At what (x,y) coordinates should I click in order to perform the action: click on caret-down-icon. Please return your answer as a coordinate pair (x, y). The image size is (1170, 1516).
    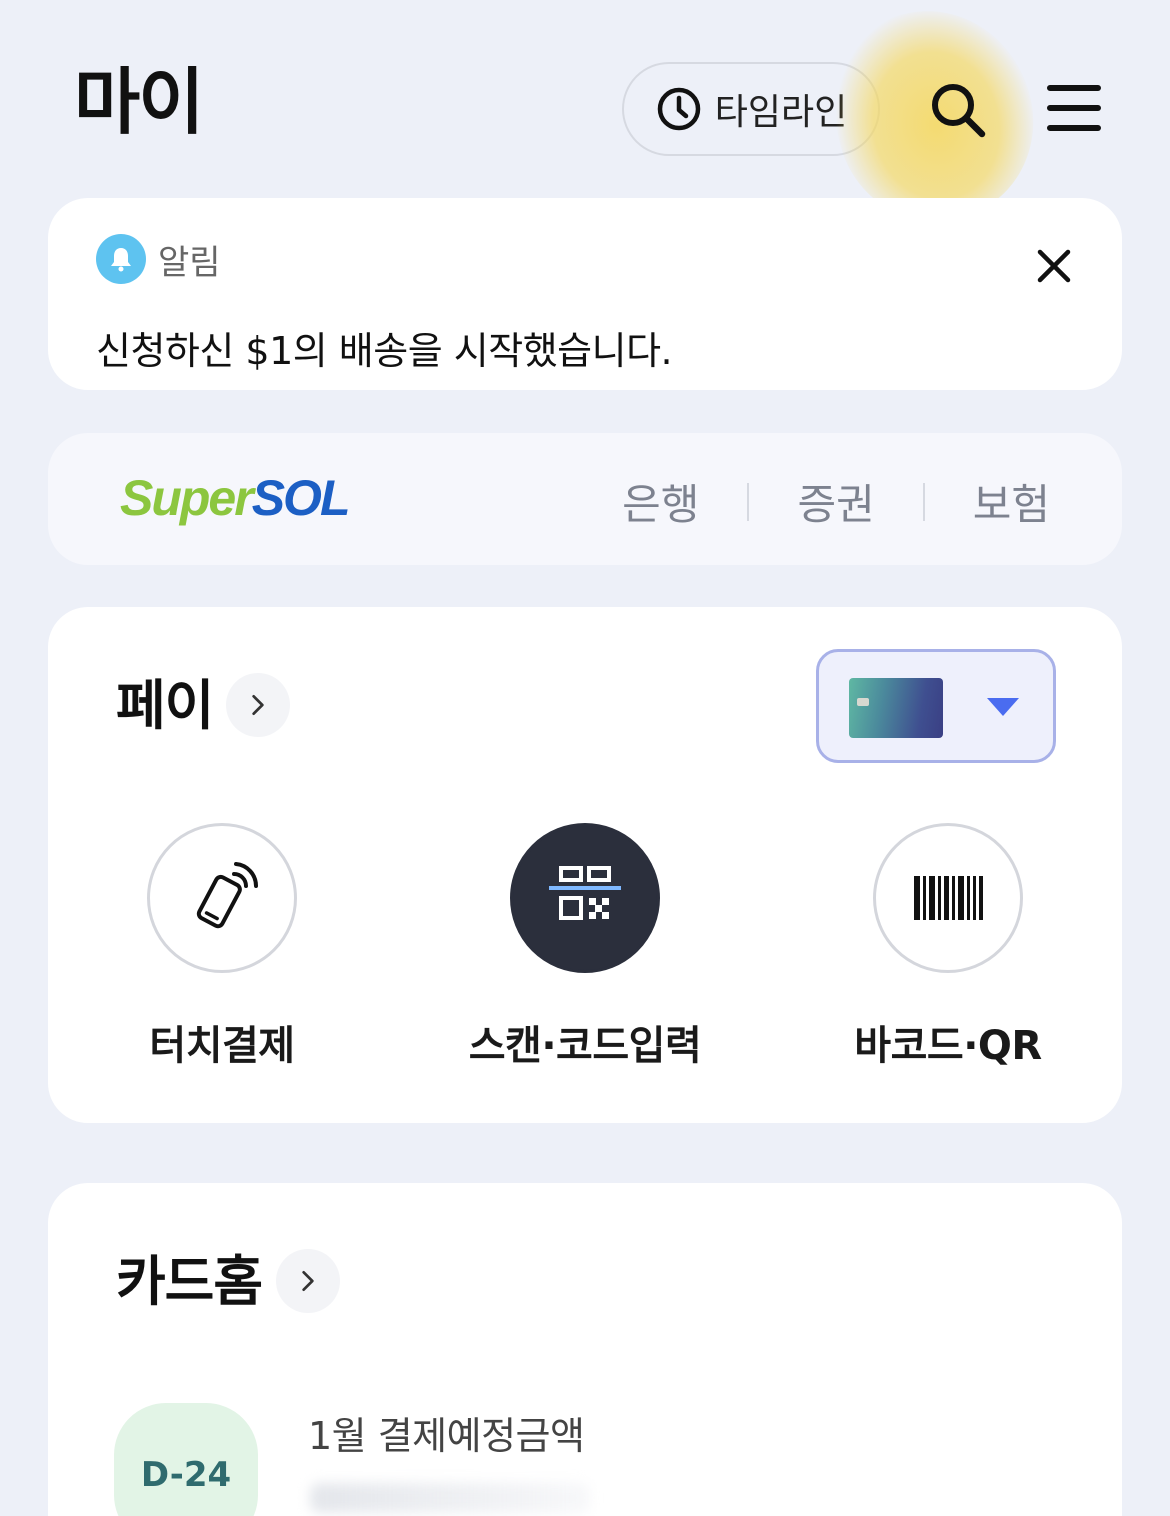
    Looking at the image, I should click on (1003, 707).